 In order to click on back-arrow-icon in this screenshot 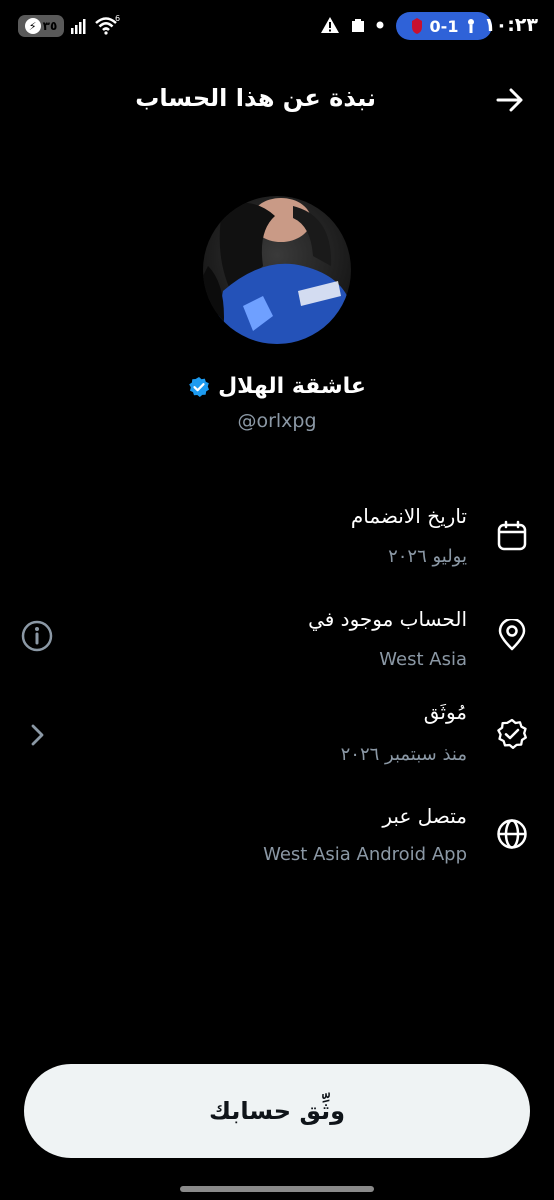, I will do `click(510, 100)`.